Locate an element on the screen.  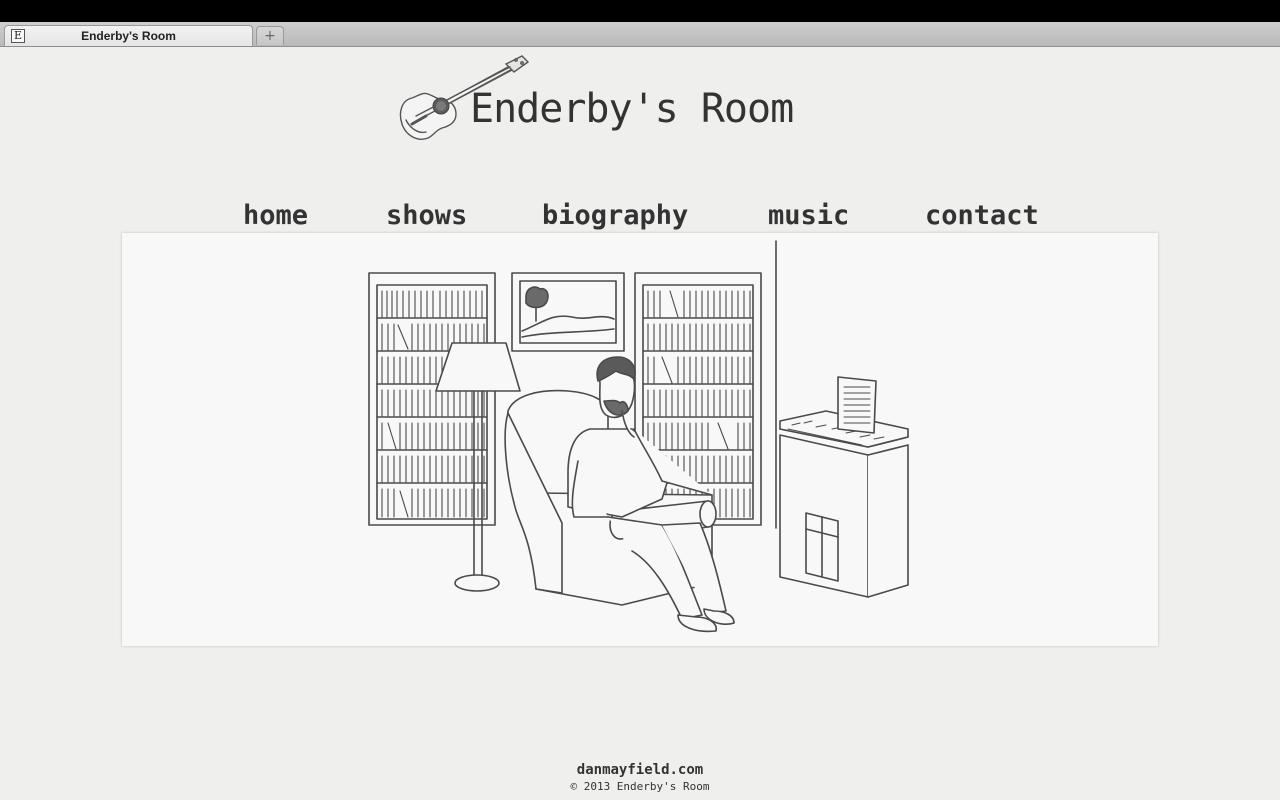
tab-title: Enderby's Room is located at coordinates (128, 36).